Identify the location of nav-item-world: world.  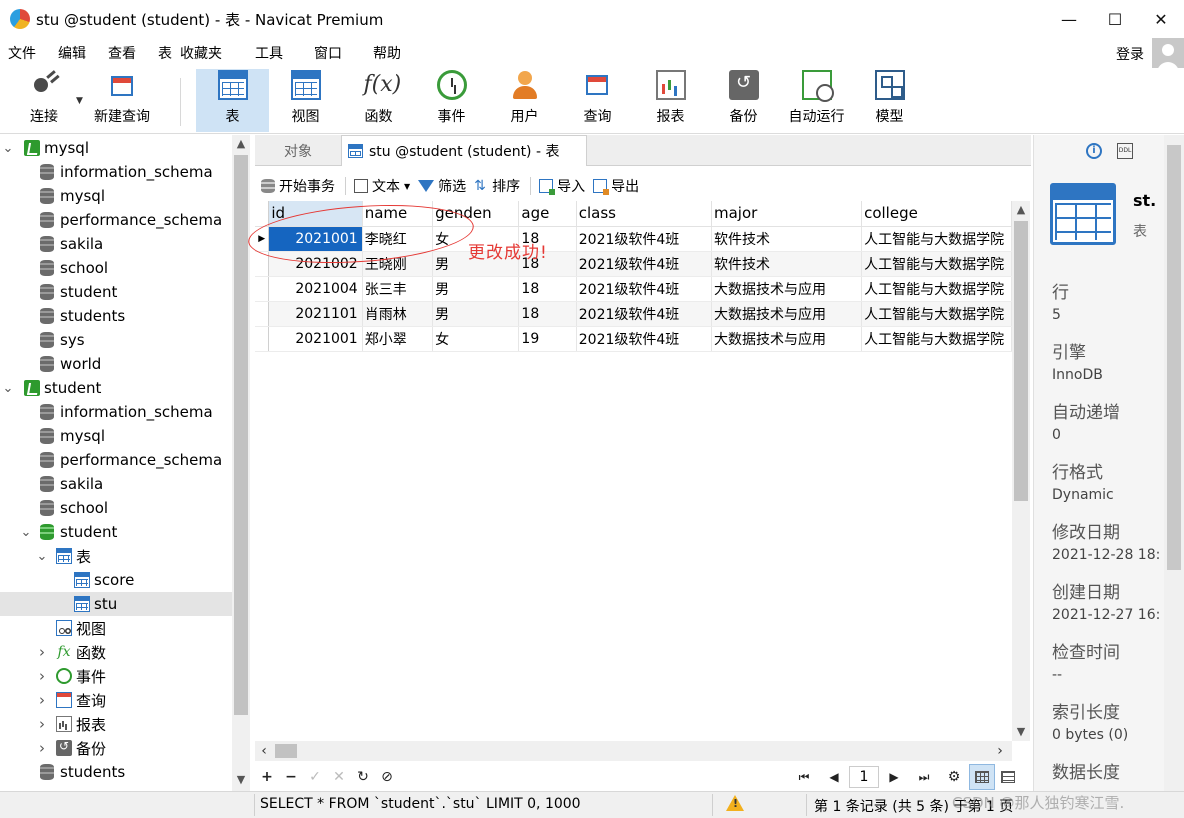
(116, 364).